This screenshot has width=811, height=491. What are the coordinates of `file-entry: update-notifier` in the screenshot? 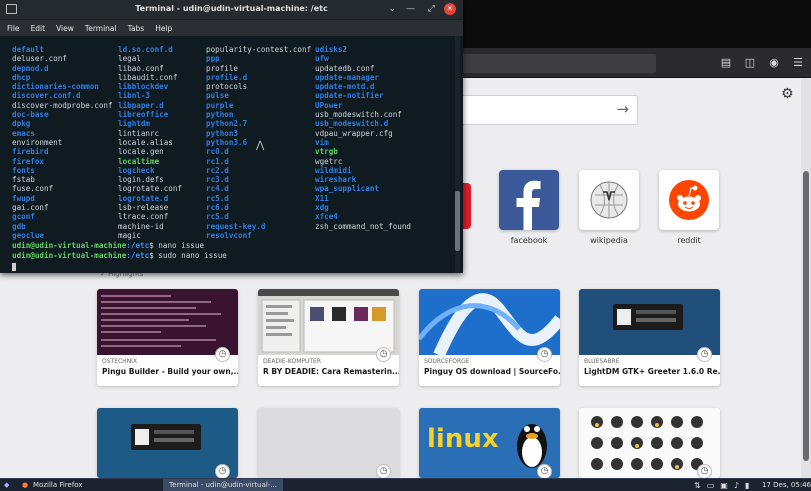 It's located at (349, 96).